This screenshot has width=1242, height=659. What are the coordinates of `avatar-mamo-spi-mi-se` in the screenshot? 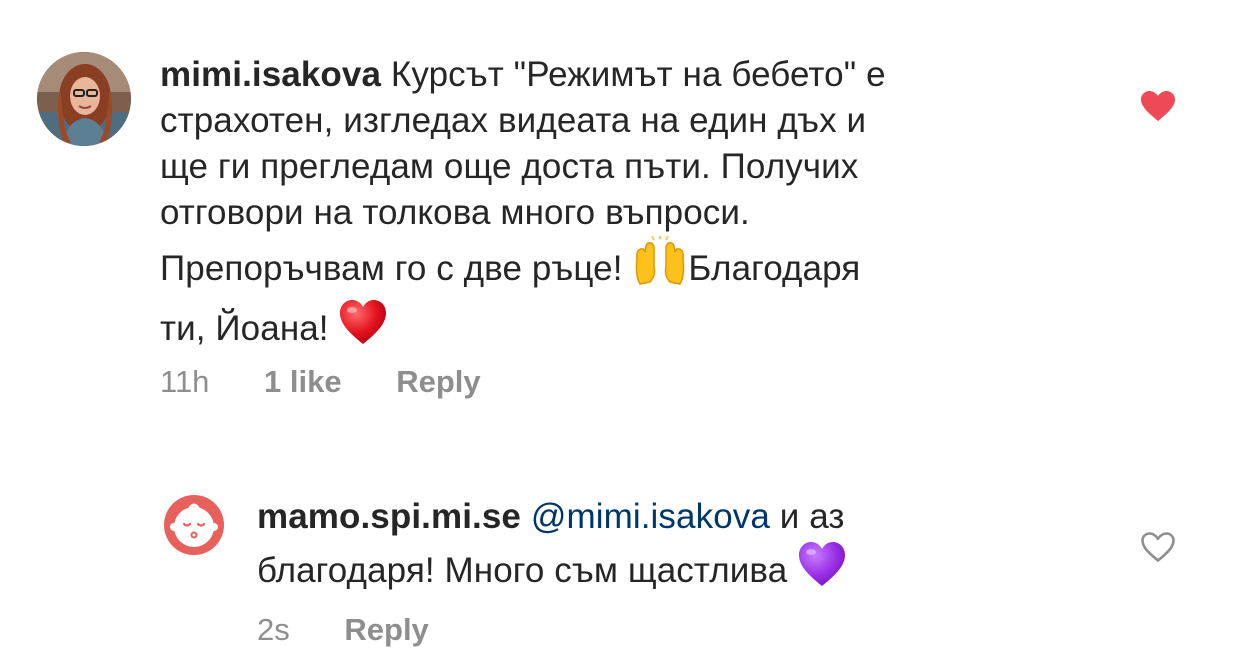 It's located at (194, 525).